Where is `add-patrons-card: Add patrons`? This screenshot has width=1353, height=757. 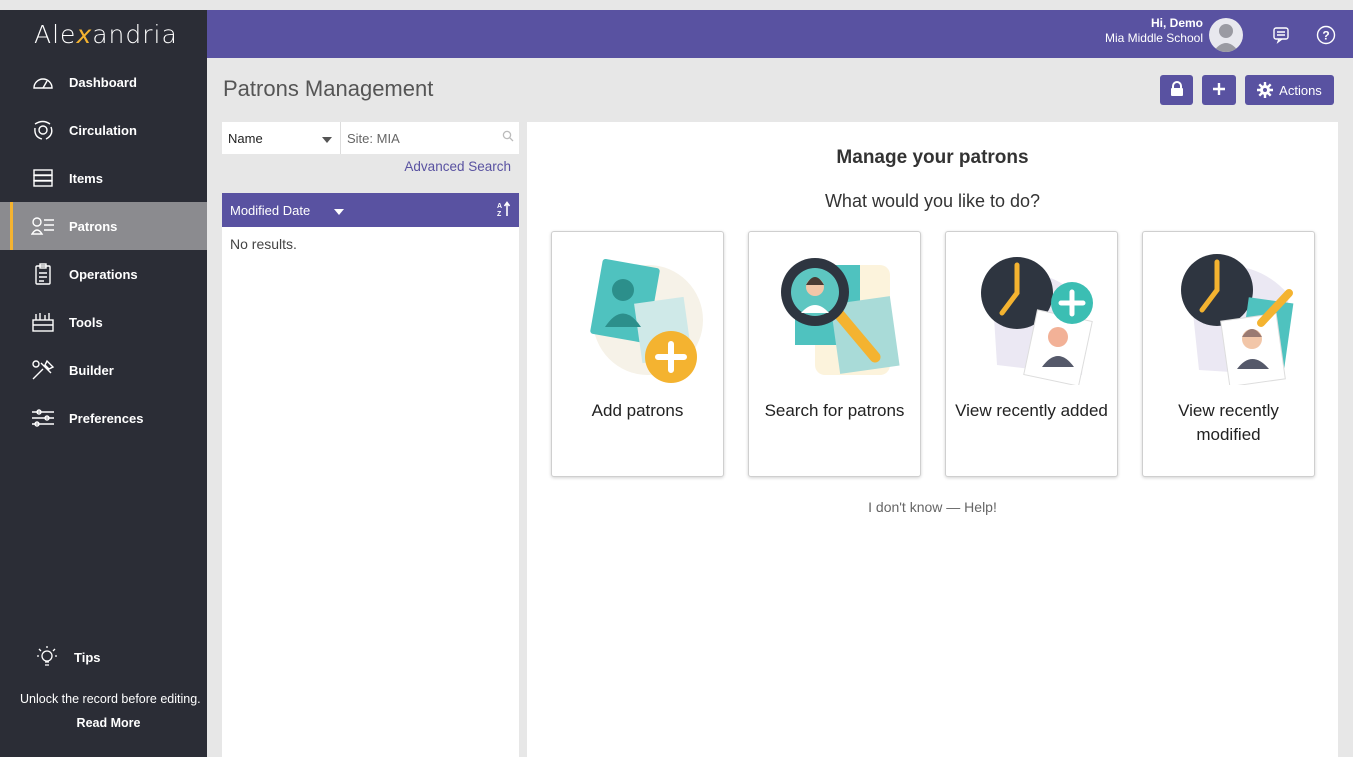 add-patrons-card: Add patrons is located at coordinates (637, 354).